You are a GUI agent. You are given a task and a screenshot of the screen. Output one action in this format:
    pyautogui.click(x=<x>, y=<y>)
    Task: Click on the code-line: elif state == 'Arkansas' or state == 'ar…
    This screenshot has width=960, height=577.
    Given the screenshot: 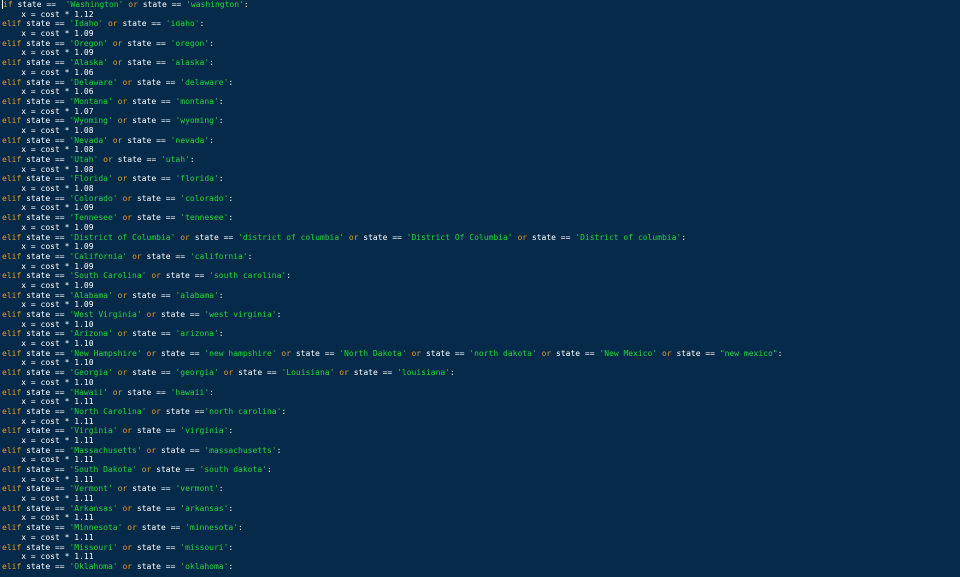 What is the action you would take?
    pyautogui.click(x=392, y=509)
    